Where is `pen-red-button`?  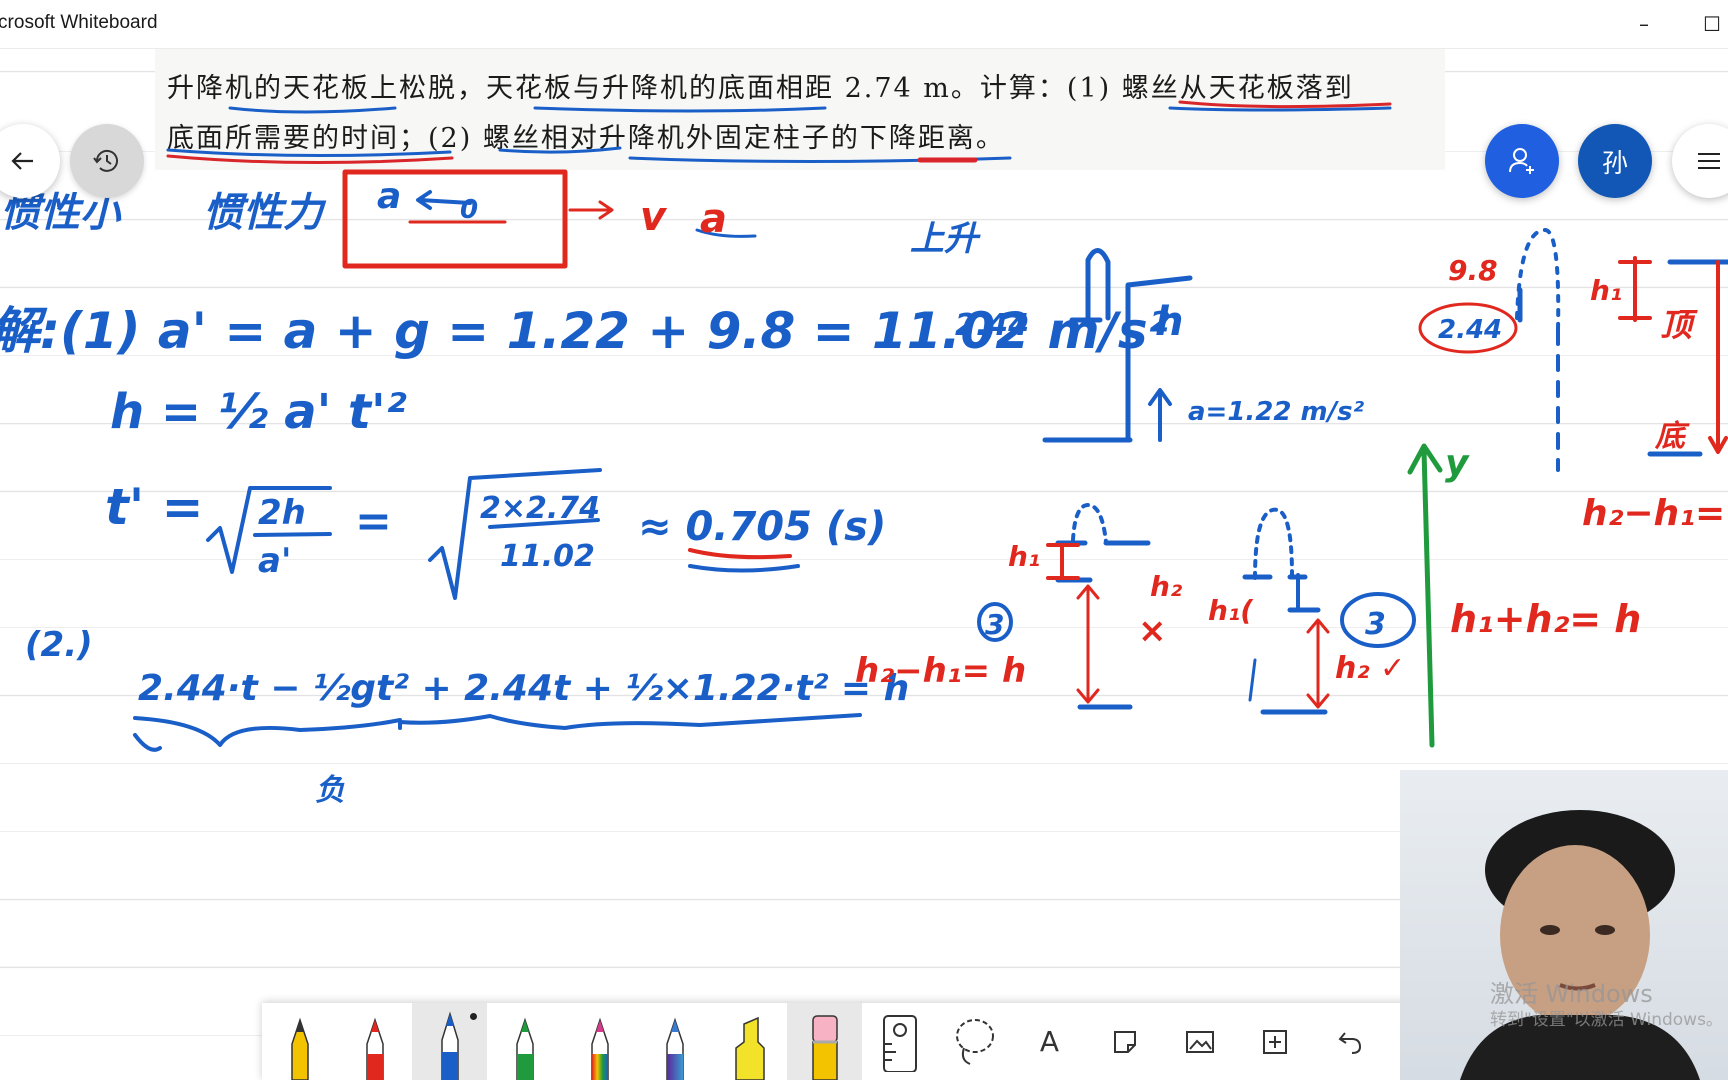 pen-red-button is located at coordinates (374, 1041).